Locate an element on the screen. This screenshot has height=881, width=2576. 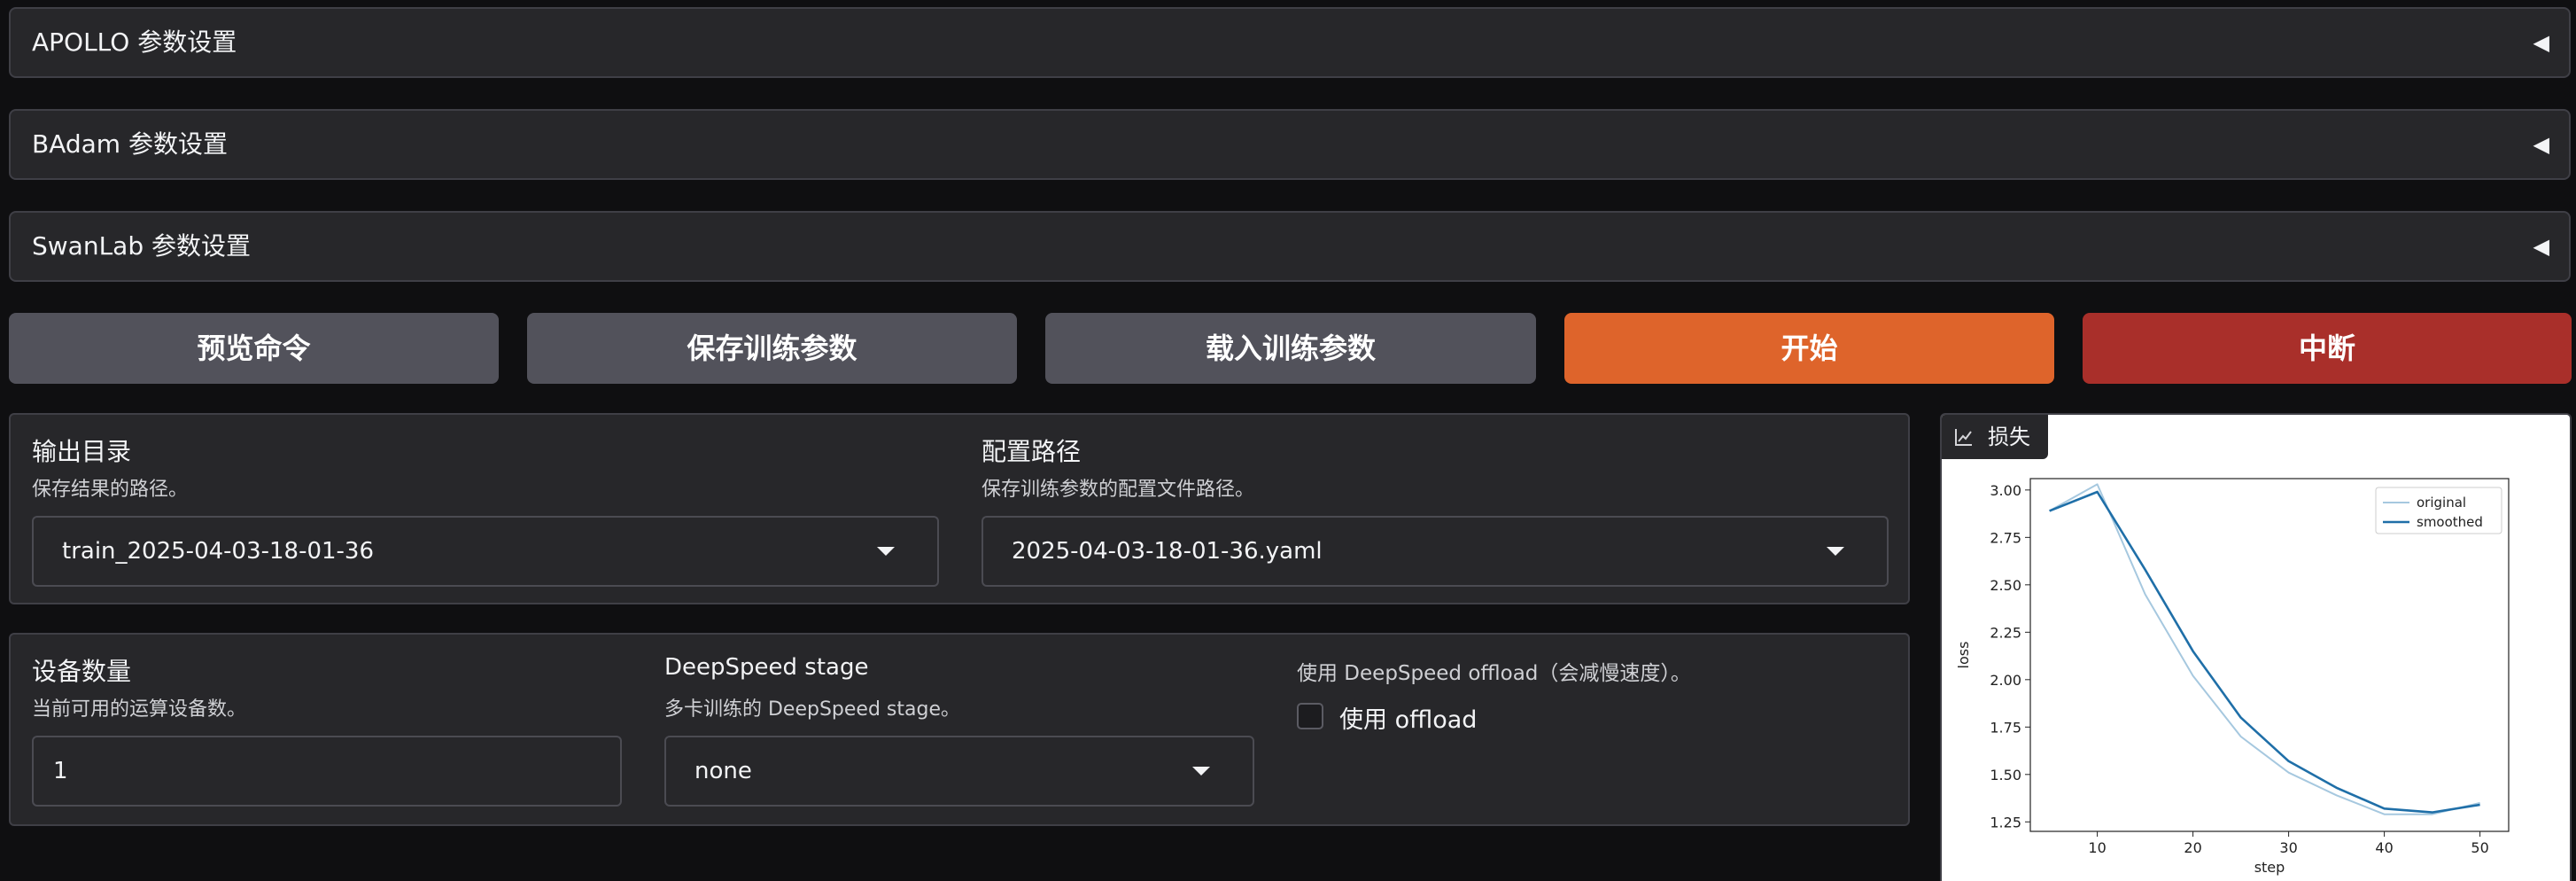
save-args-button: 保存训练参数 is located at coordinates (772, 348).